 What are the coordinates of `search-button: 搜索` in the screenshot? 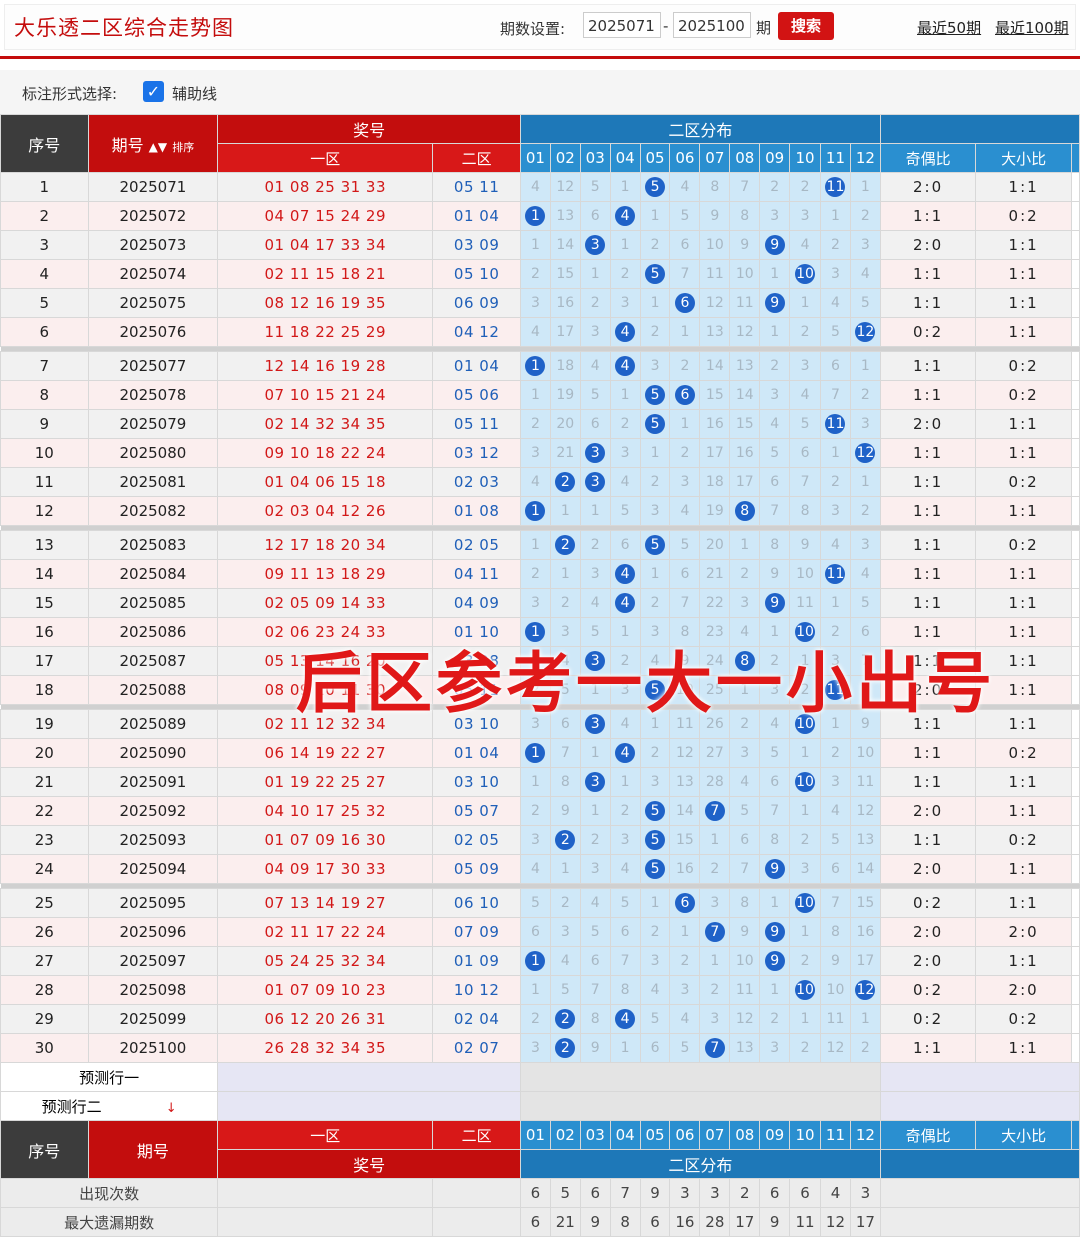 It's located at (806, 26).